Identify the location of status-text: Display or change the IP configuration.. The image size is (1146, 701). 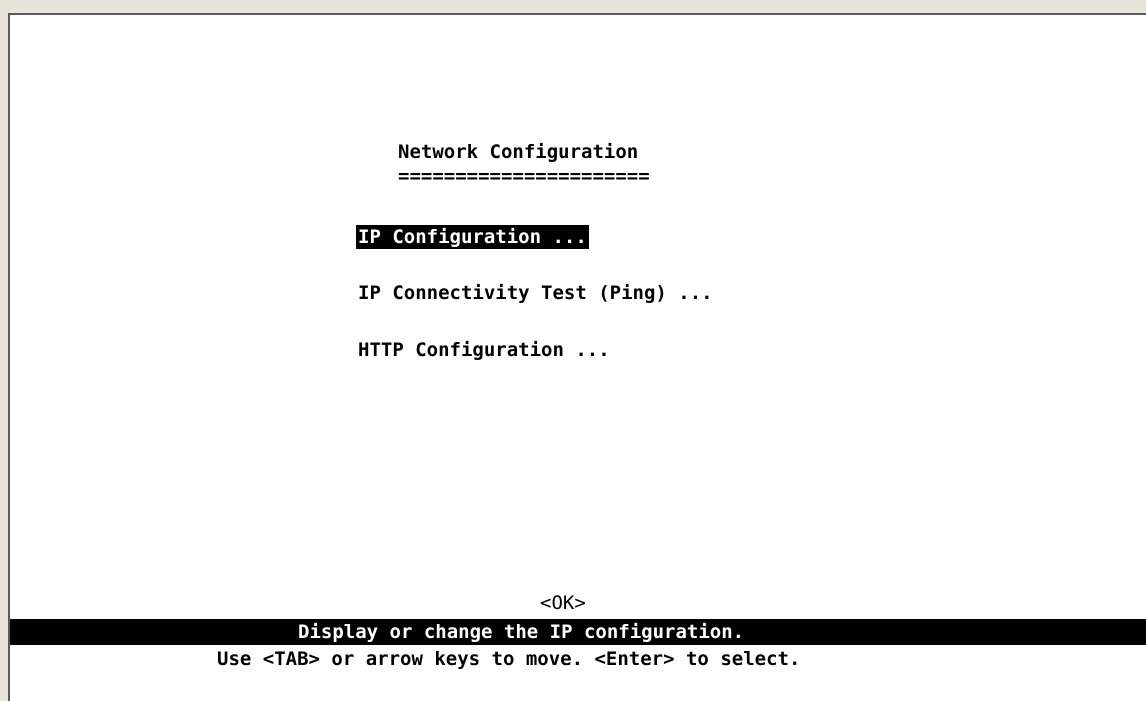
(521, 632).